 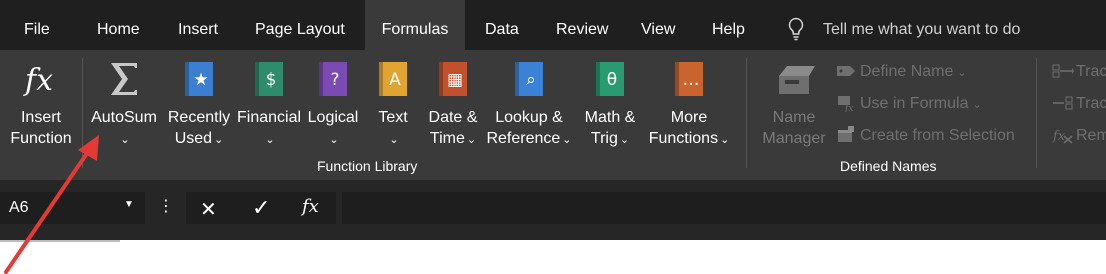 I want to click on theta-book-icon: θ, so click(x=610, y=79).